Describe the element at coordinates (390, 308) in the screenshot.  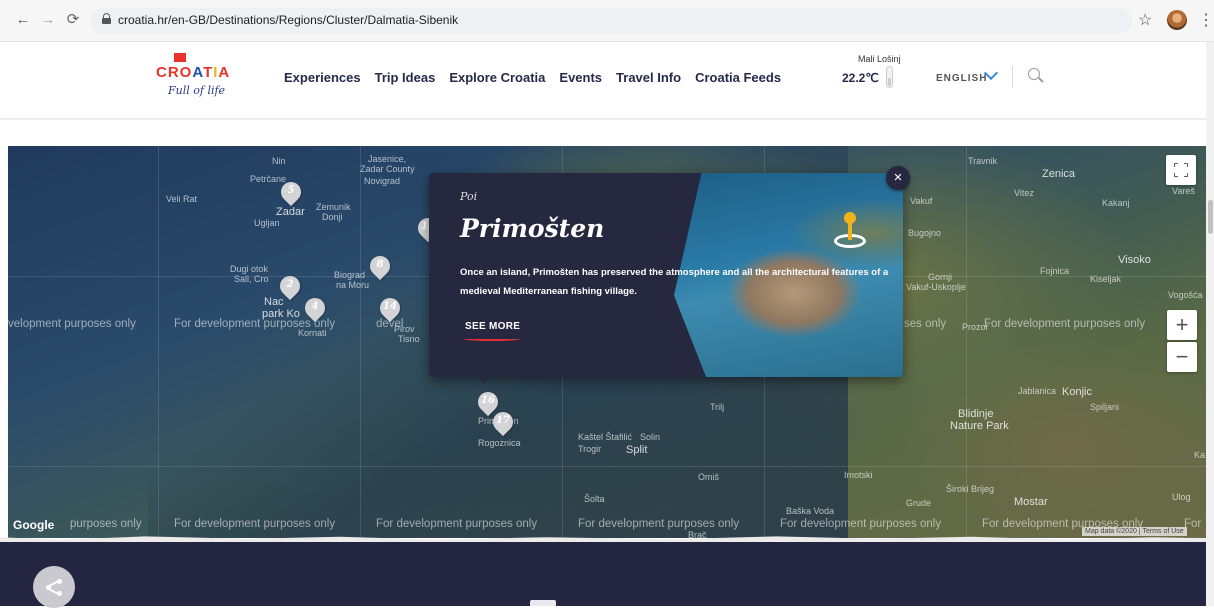
I see `map-marker: 14` at that location.